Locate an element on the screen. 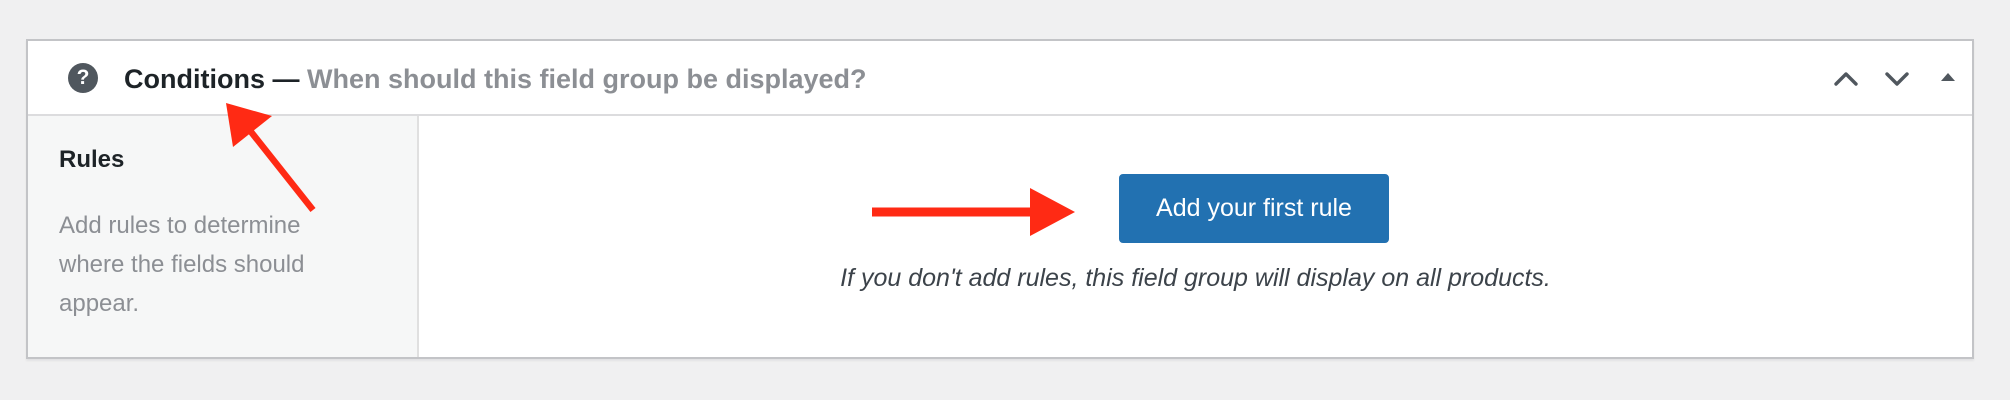  chevron-up-icon is located at coordinates (1846, 79).